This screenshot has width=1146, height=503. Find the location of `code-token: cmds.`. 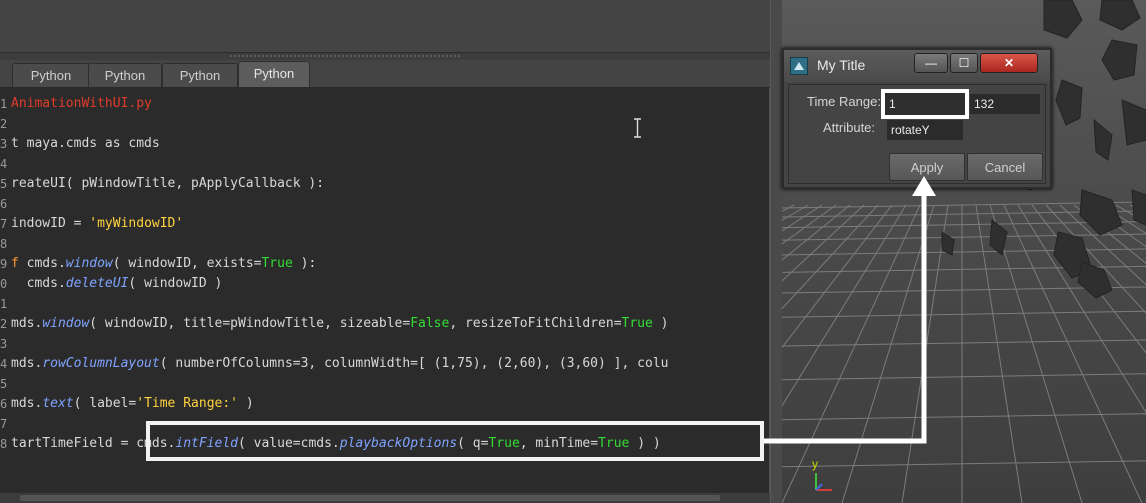

code-token: cmds. is located at coordinates (38, 283).